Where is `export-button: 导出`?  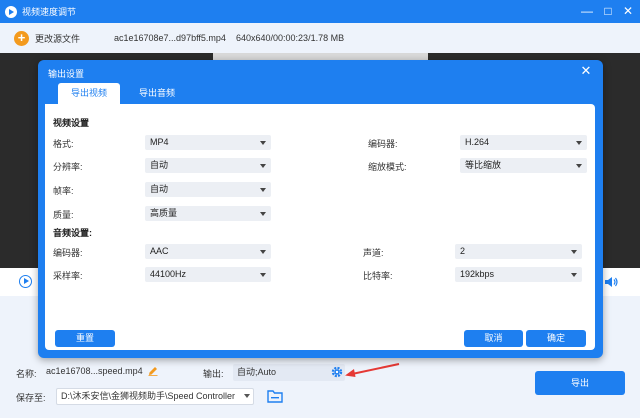 export-button: 导出 is located at coordinates (580, 383).